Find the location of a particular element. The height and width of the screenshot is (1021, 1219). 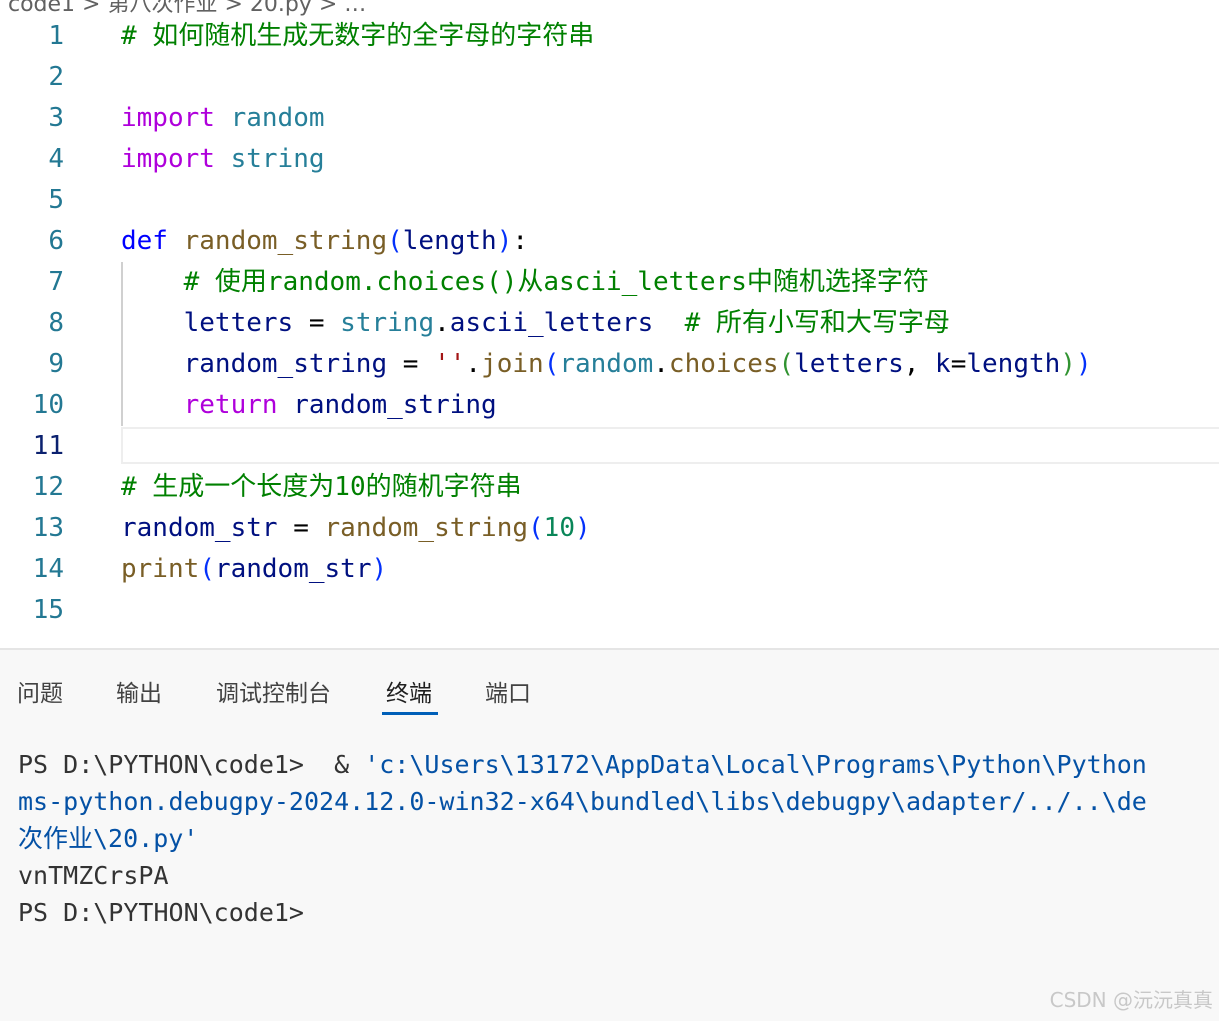

code-token: , is located at coordinates (919, 364).